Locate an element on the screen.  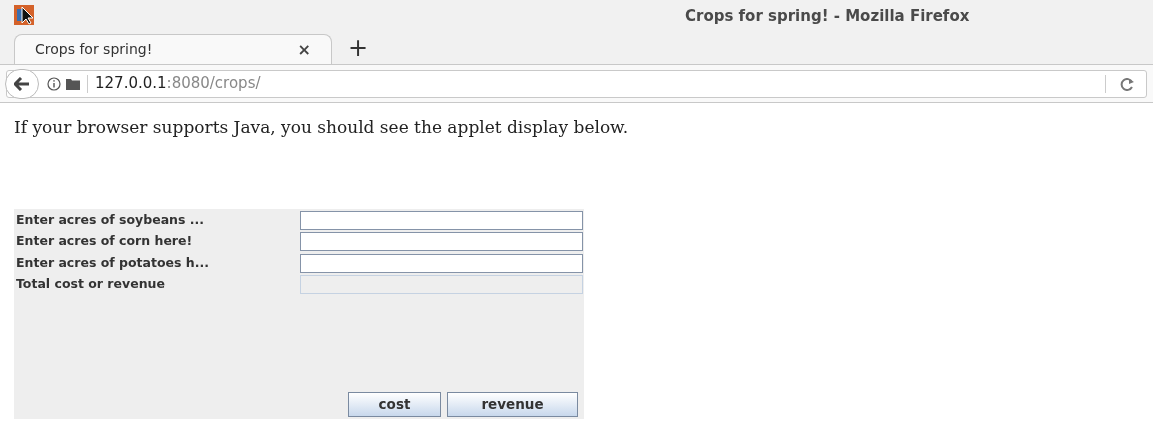
back-arrow-icon is located at coordinates (22, 83).